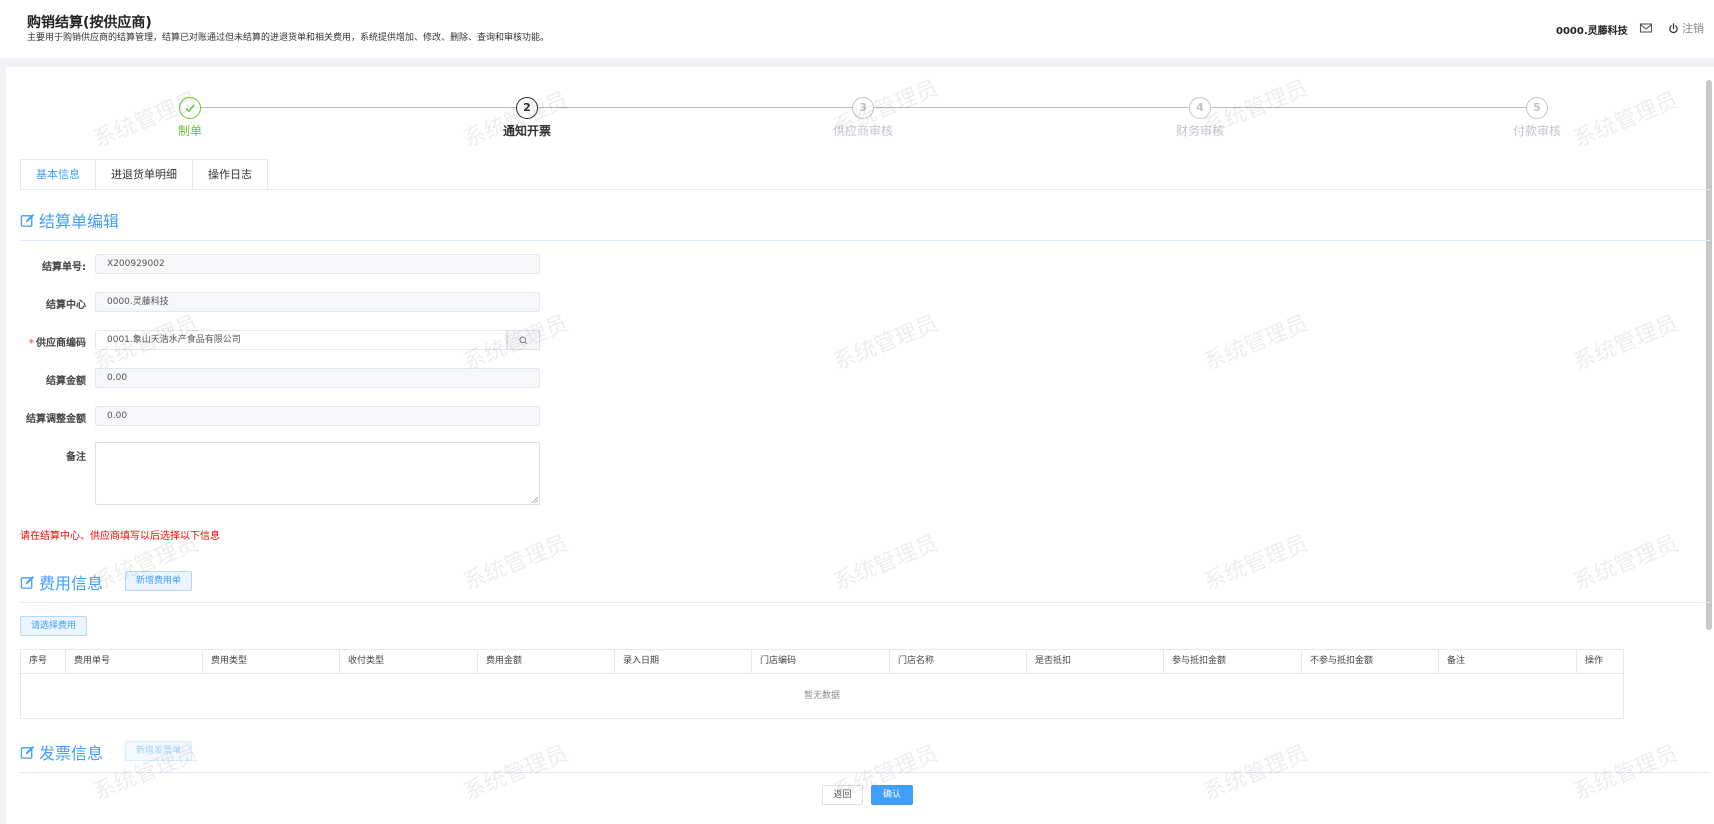  What do you see at coordinates (862, 131) in the screenshot?
I see `step-label: 供应商审核` at bounding box center [862, 131].